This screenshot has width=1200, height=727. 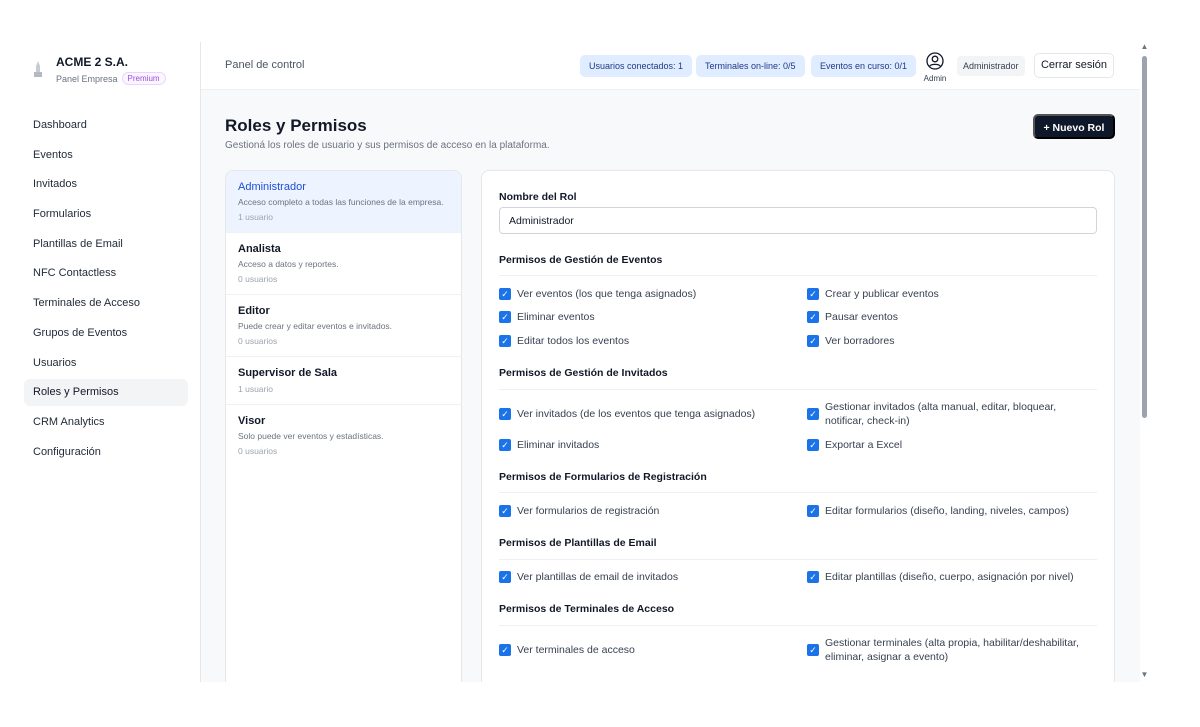 What do you see at coordinates (288, 373) in the screenshot?
I see `role-name: Supervisor de Sala` at bounding box center [288, 373].